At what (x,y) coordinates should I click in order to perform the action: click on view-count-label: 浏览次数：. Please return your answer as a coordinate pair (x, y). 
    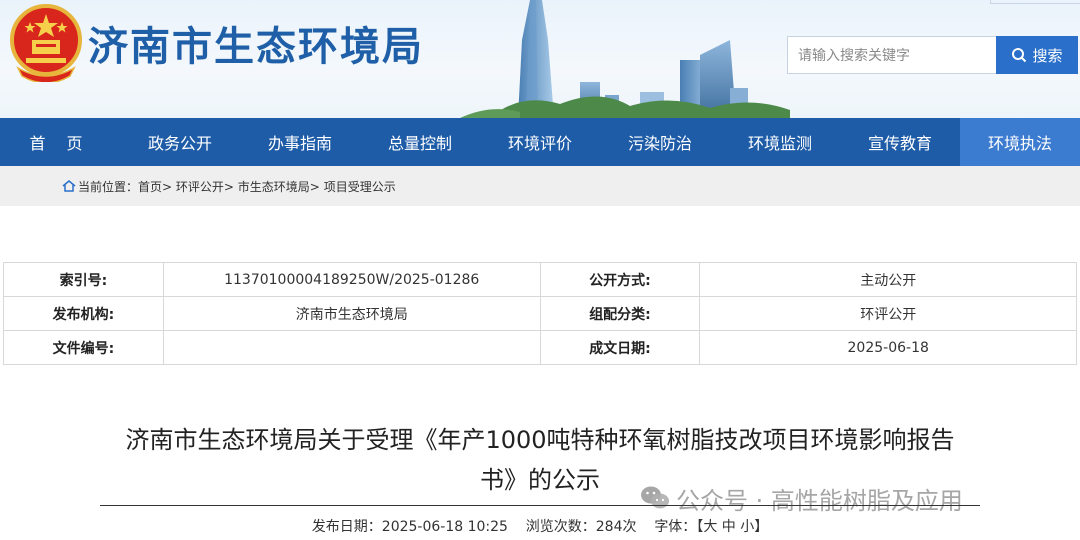
    Looking at the image, I should click on (560, 527).